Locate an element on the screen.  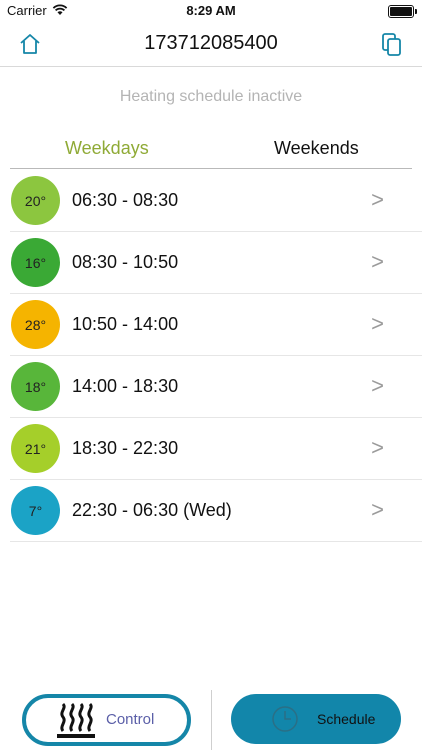
clock-time: 8:29 AM is located at coordinates (211, 10).